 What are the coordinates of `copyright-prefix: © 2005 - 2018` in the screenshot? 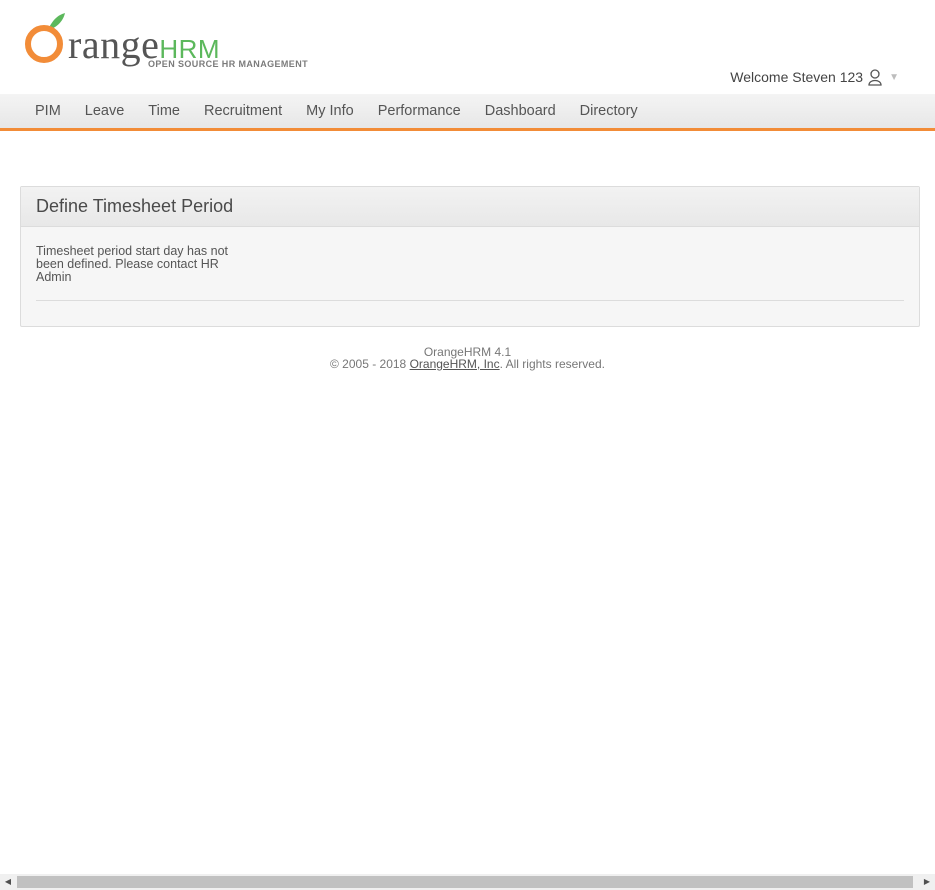 It's located at (370, 364).